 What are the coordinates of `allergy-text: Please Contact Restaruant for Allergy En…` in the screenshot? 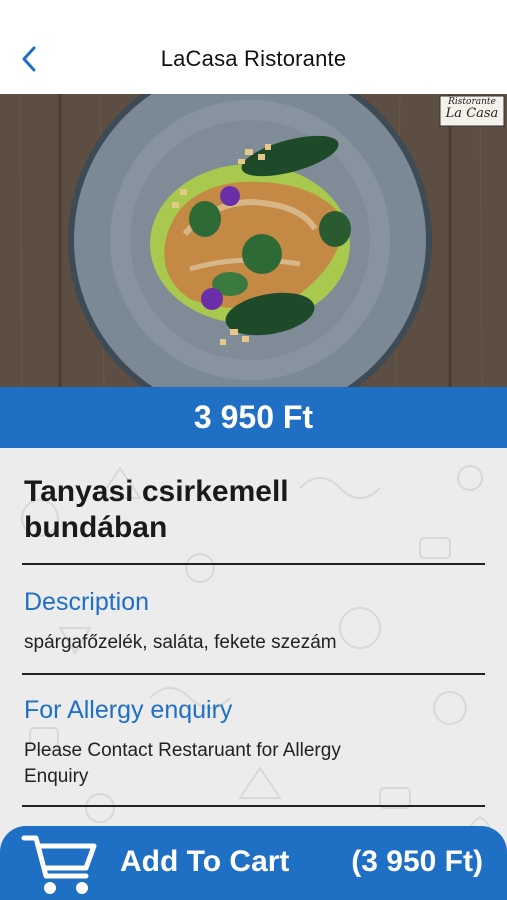 It's located at (182, 763).